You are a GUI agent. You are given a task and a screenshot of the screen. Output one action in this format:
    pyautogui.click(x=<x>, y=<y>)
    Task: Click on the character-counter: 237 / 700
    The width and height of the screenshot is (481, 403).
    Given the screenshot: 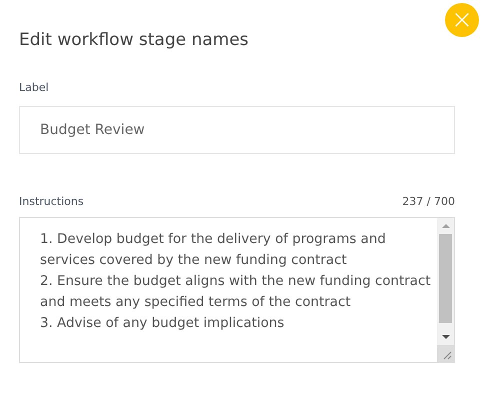 What is the action you would take?
    pyautogui.click(x=428, y=201)
    